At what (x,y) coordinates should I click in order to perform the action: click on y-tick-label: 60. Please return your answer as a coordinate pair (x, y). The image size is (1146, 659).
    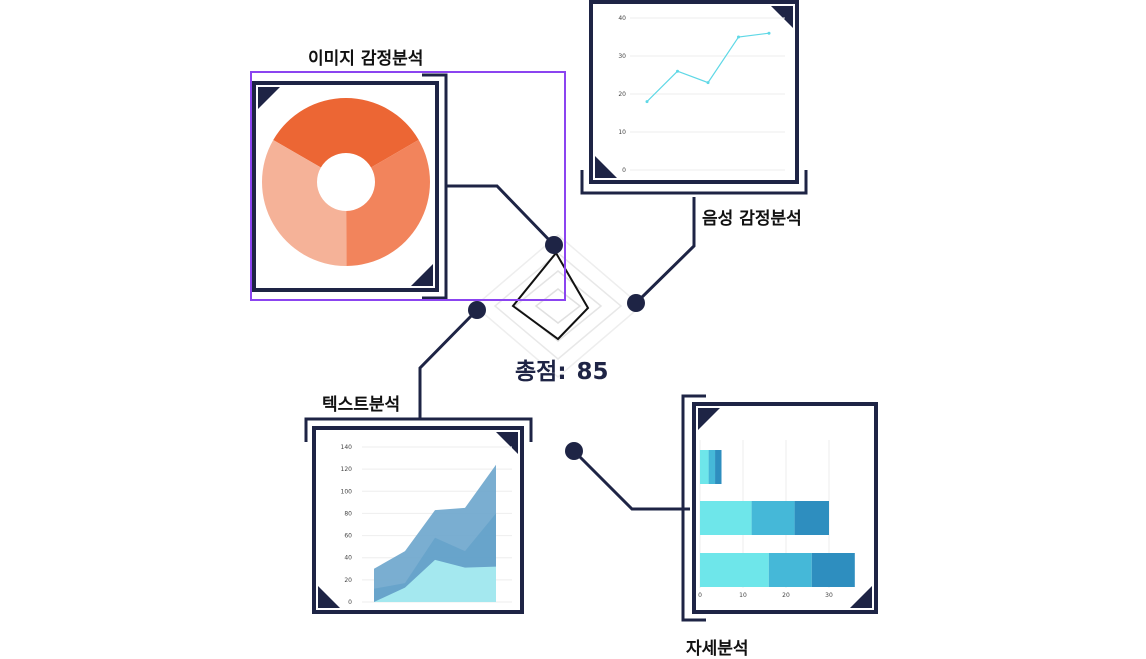
    Looking at the image, I should click on (348, 536).